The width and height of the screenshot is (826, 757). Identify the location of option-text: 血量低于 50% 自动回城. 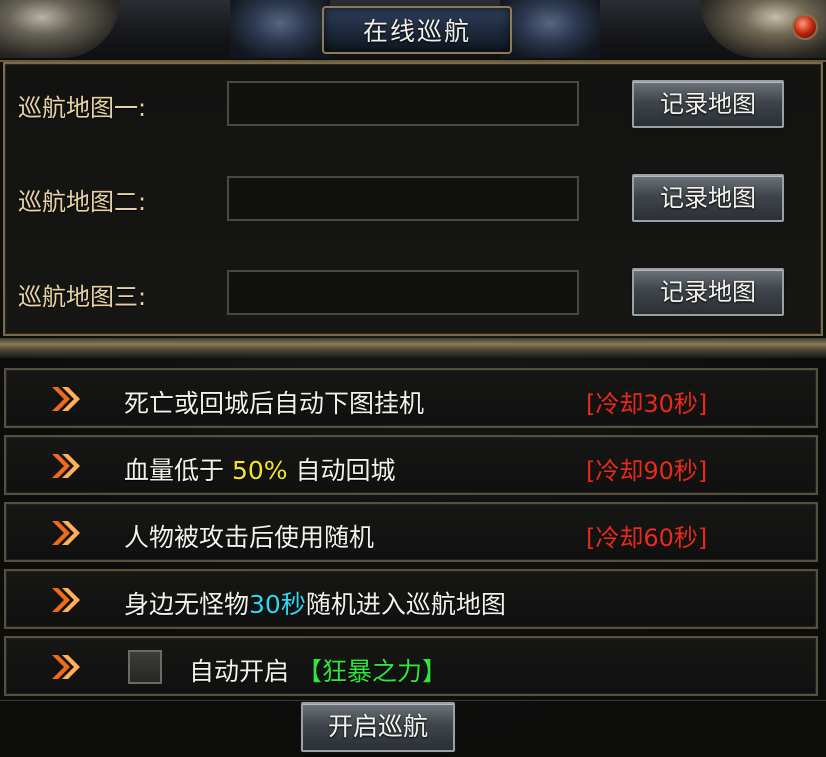
(259, 469).